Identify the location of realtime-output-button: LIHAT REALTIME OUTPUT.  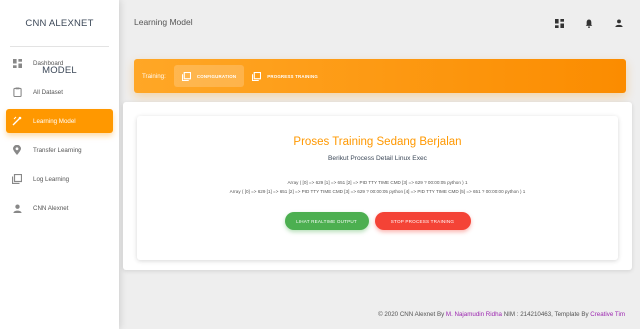
(326, 221).